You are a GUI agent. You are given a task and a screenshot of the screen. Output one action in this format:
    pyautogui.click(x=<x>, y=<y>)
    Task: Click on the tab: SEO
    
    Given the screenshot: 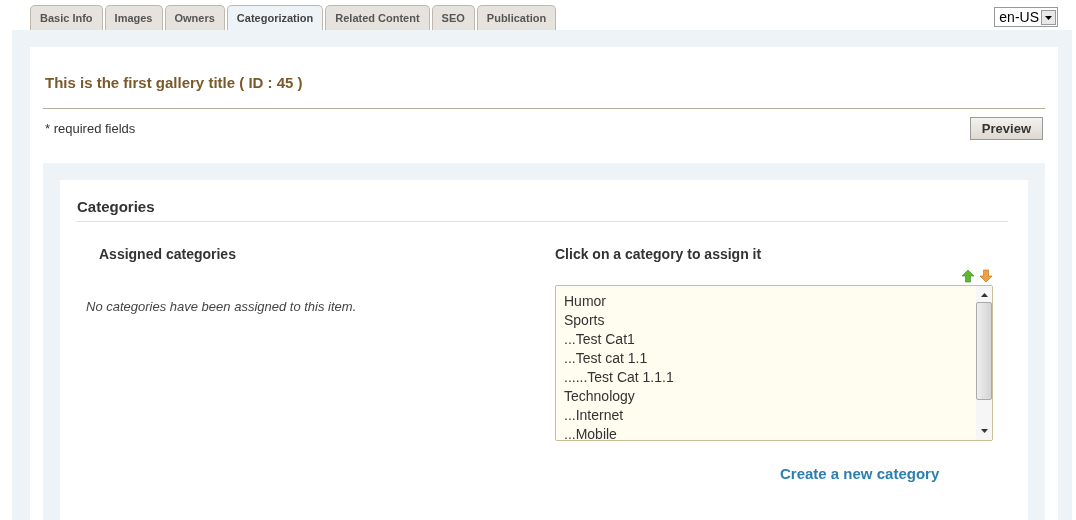 What is the action you would take?
    pyautogui.click(x=453, y=17)
    